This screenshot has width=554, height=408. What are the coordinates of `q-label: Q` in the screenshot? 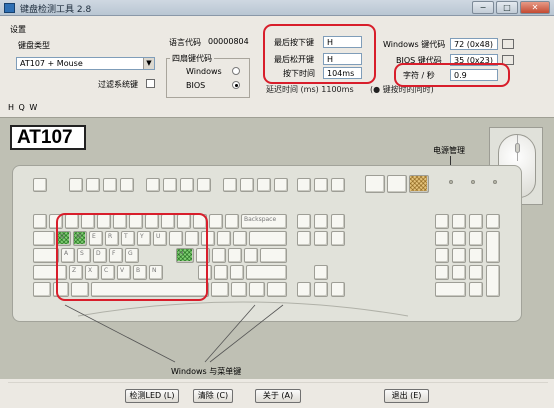 It's located at (62, 236).